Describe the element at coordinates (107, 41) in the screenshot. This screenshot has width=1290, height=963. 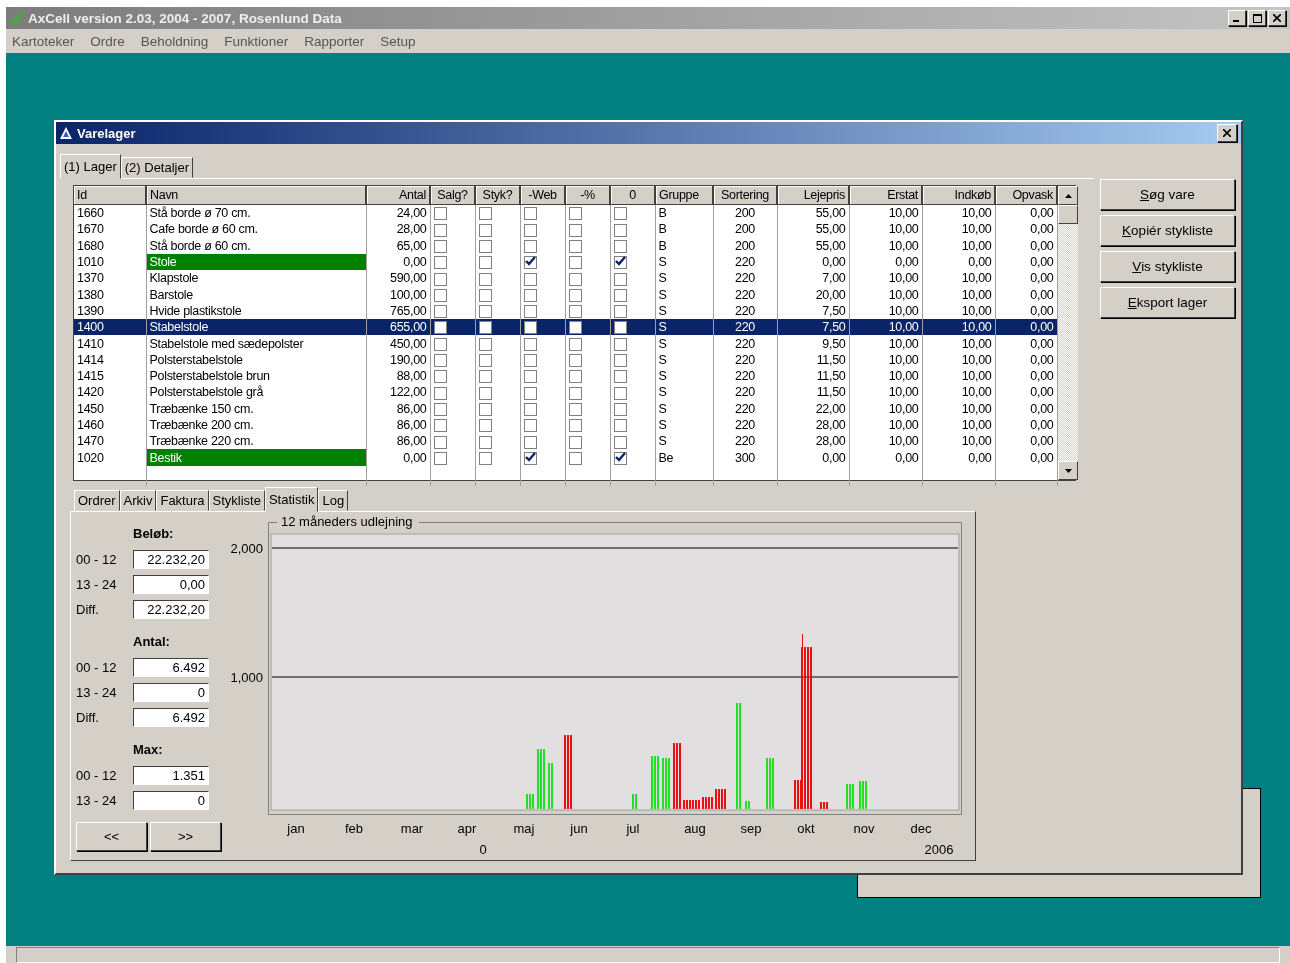
I see `menu-item: Ordre` at that location.